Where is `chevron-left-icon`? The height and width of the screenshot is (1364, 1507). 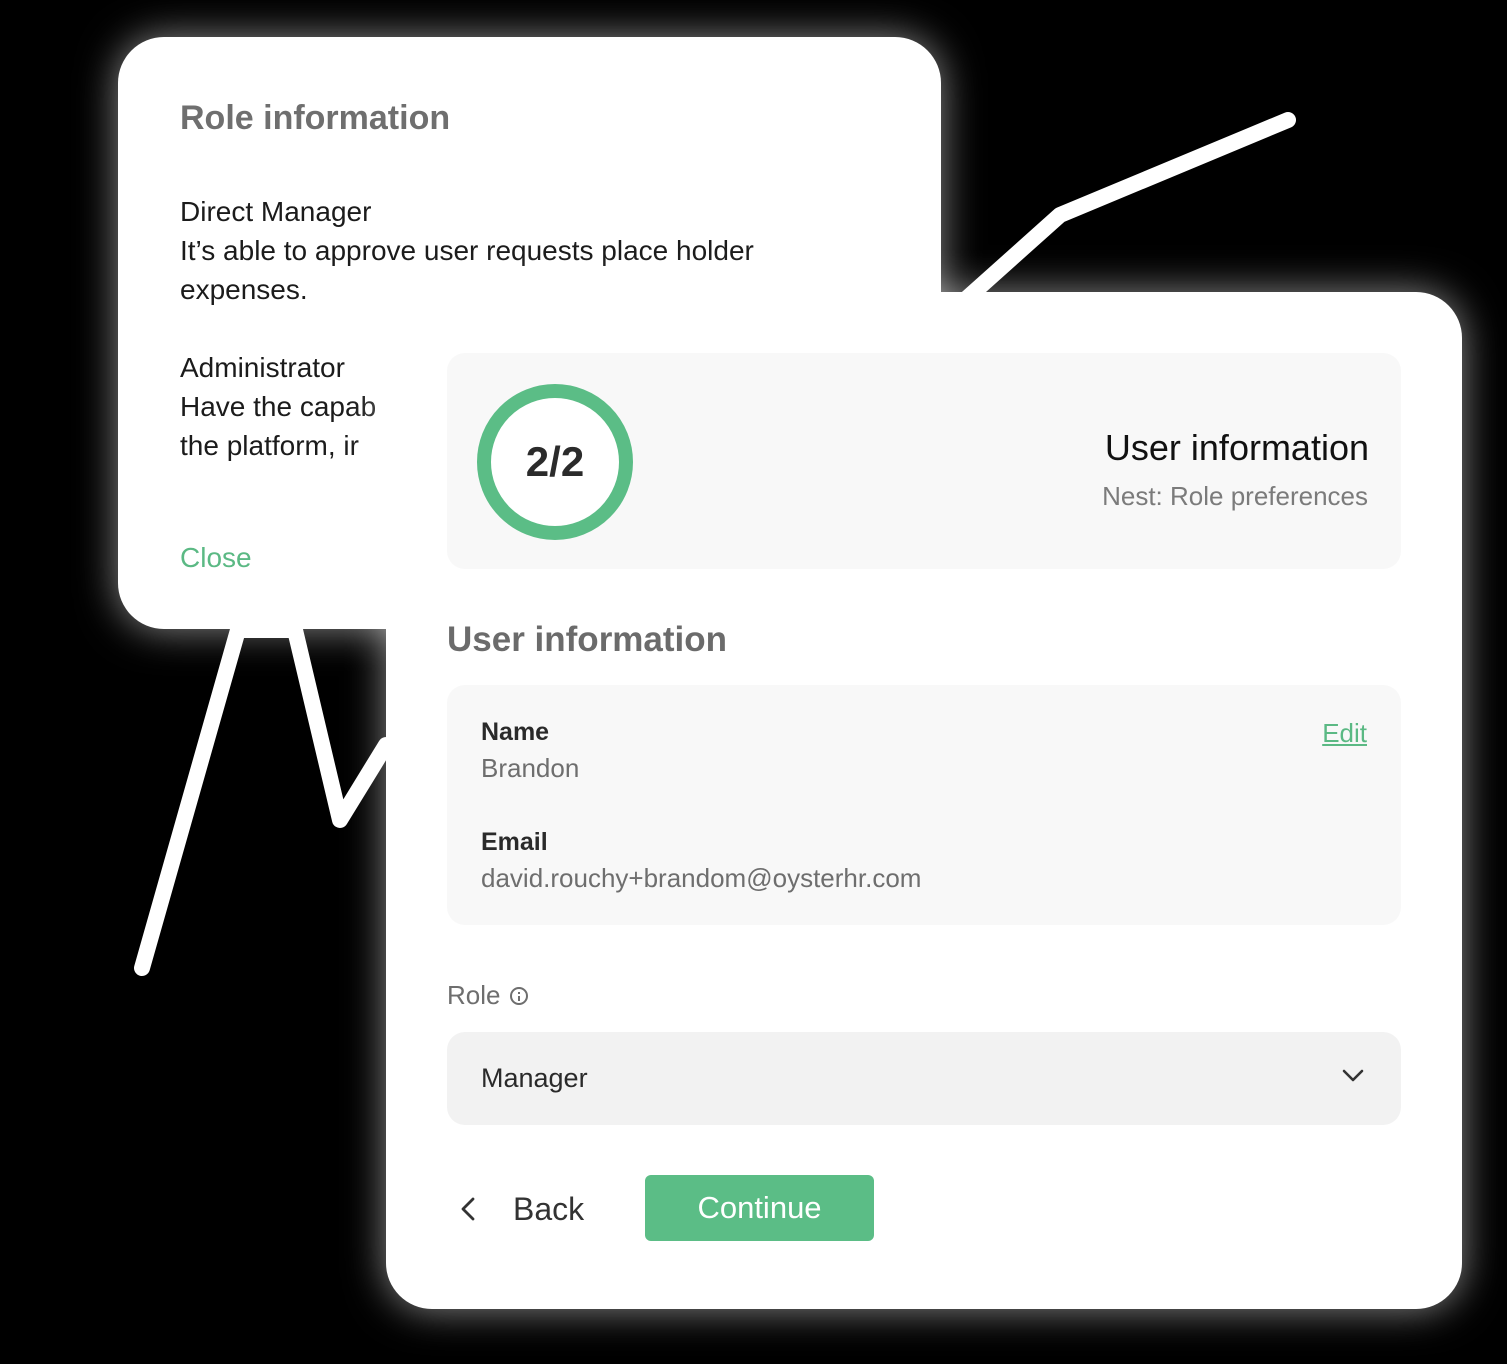 chevron-left-icon is located at coordinates (468, 1209).